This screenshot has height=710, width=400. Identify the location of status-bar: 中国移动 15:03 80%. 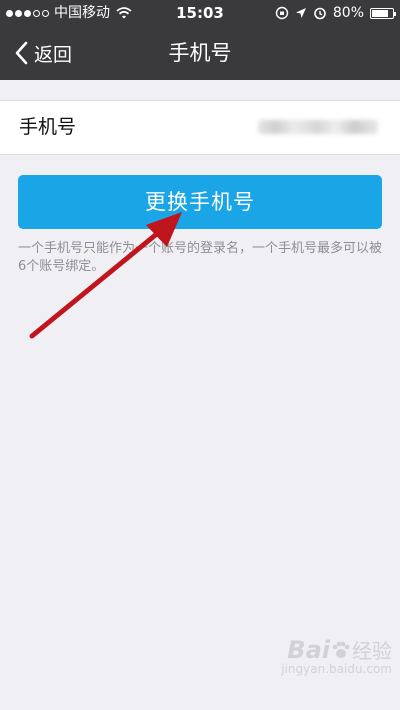
(200, 13).